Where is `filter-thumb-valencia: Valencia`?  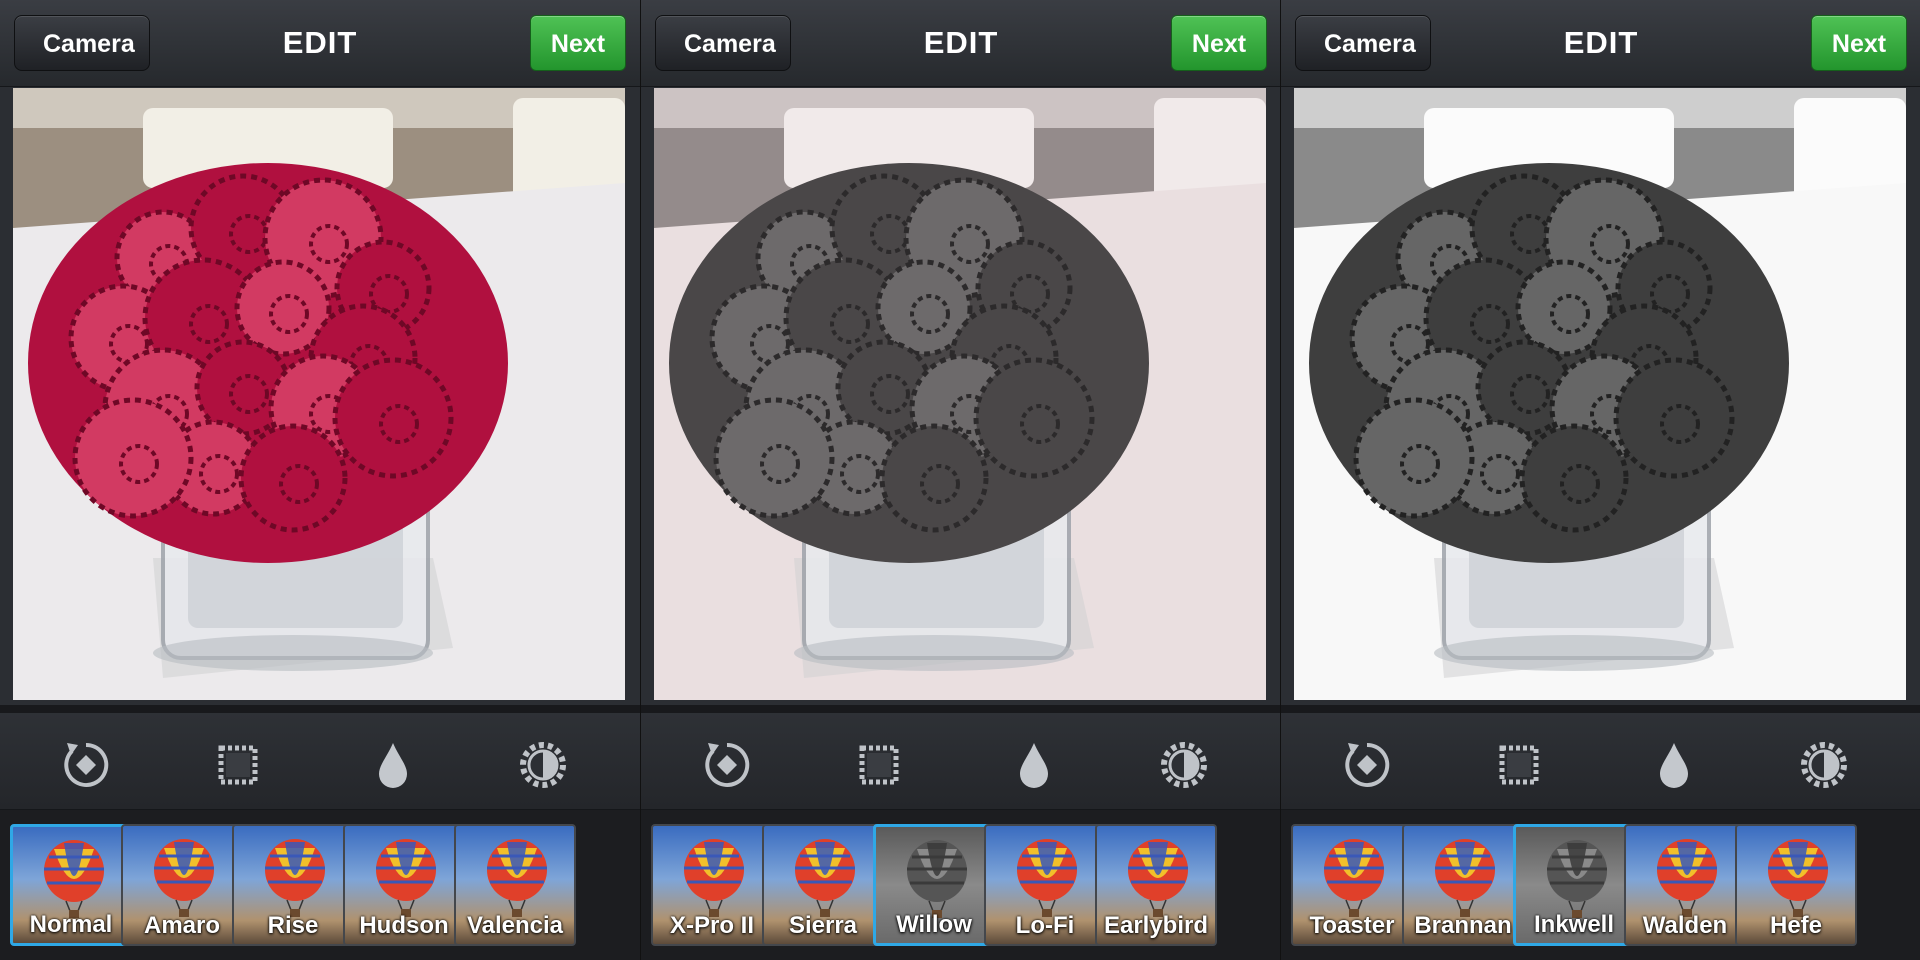 filter-thumb-valencia: Valencia is located at coordinates (515, 885).